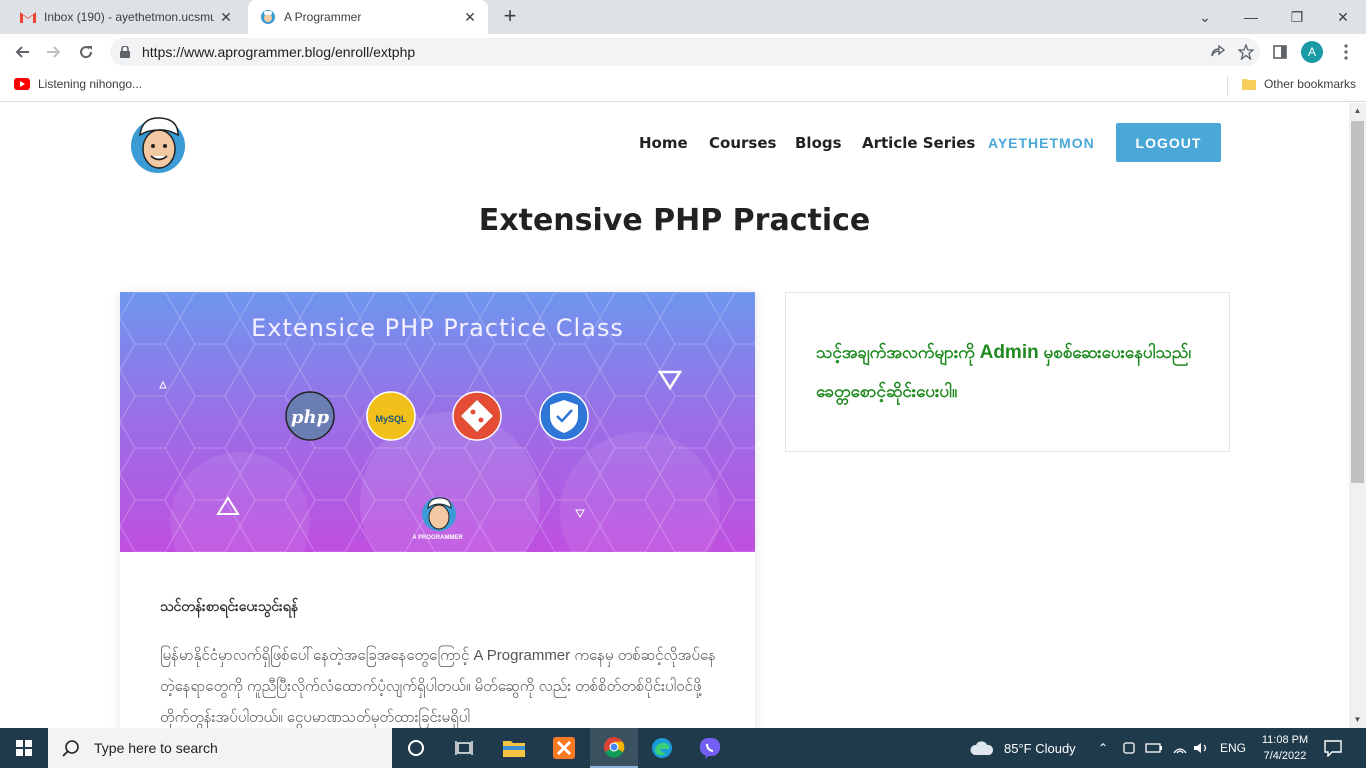  I want to click on nav-user: AYETHETMON, so click(1041, 143).